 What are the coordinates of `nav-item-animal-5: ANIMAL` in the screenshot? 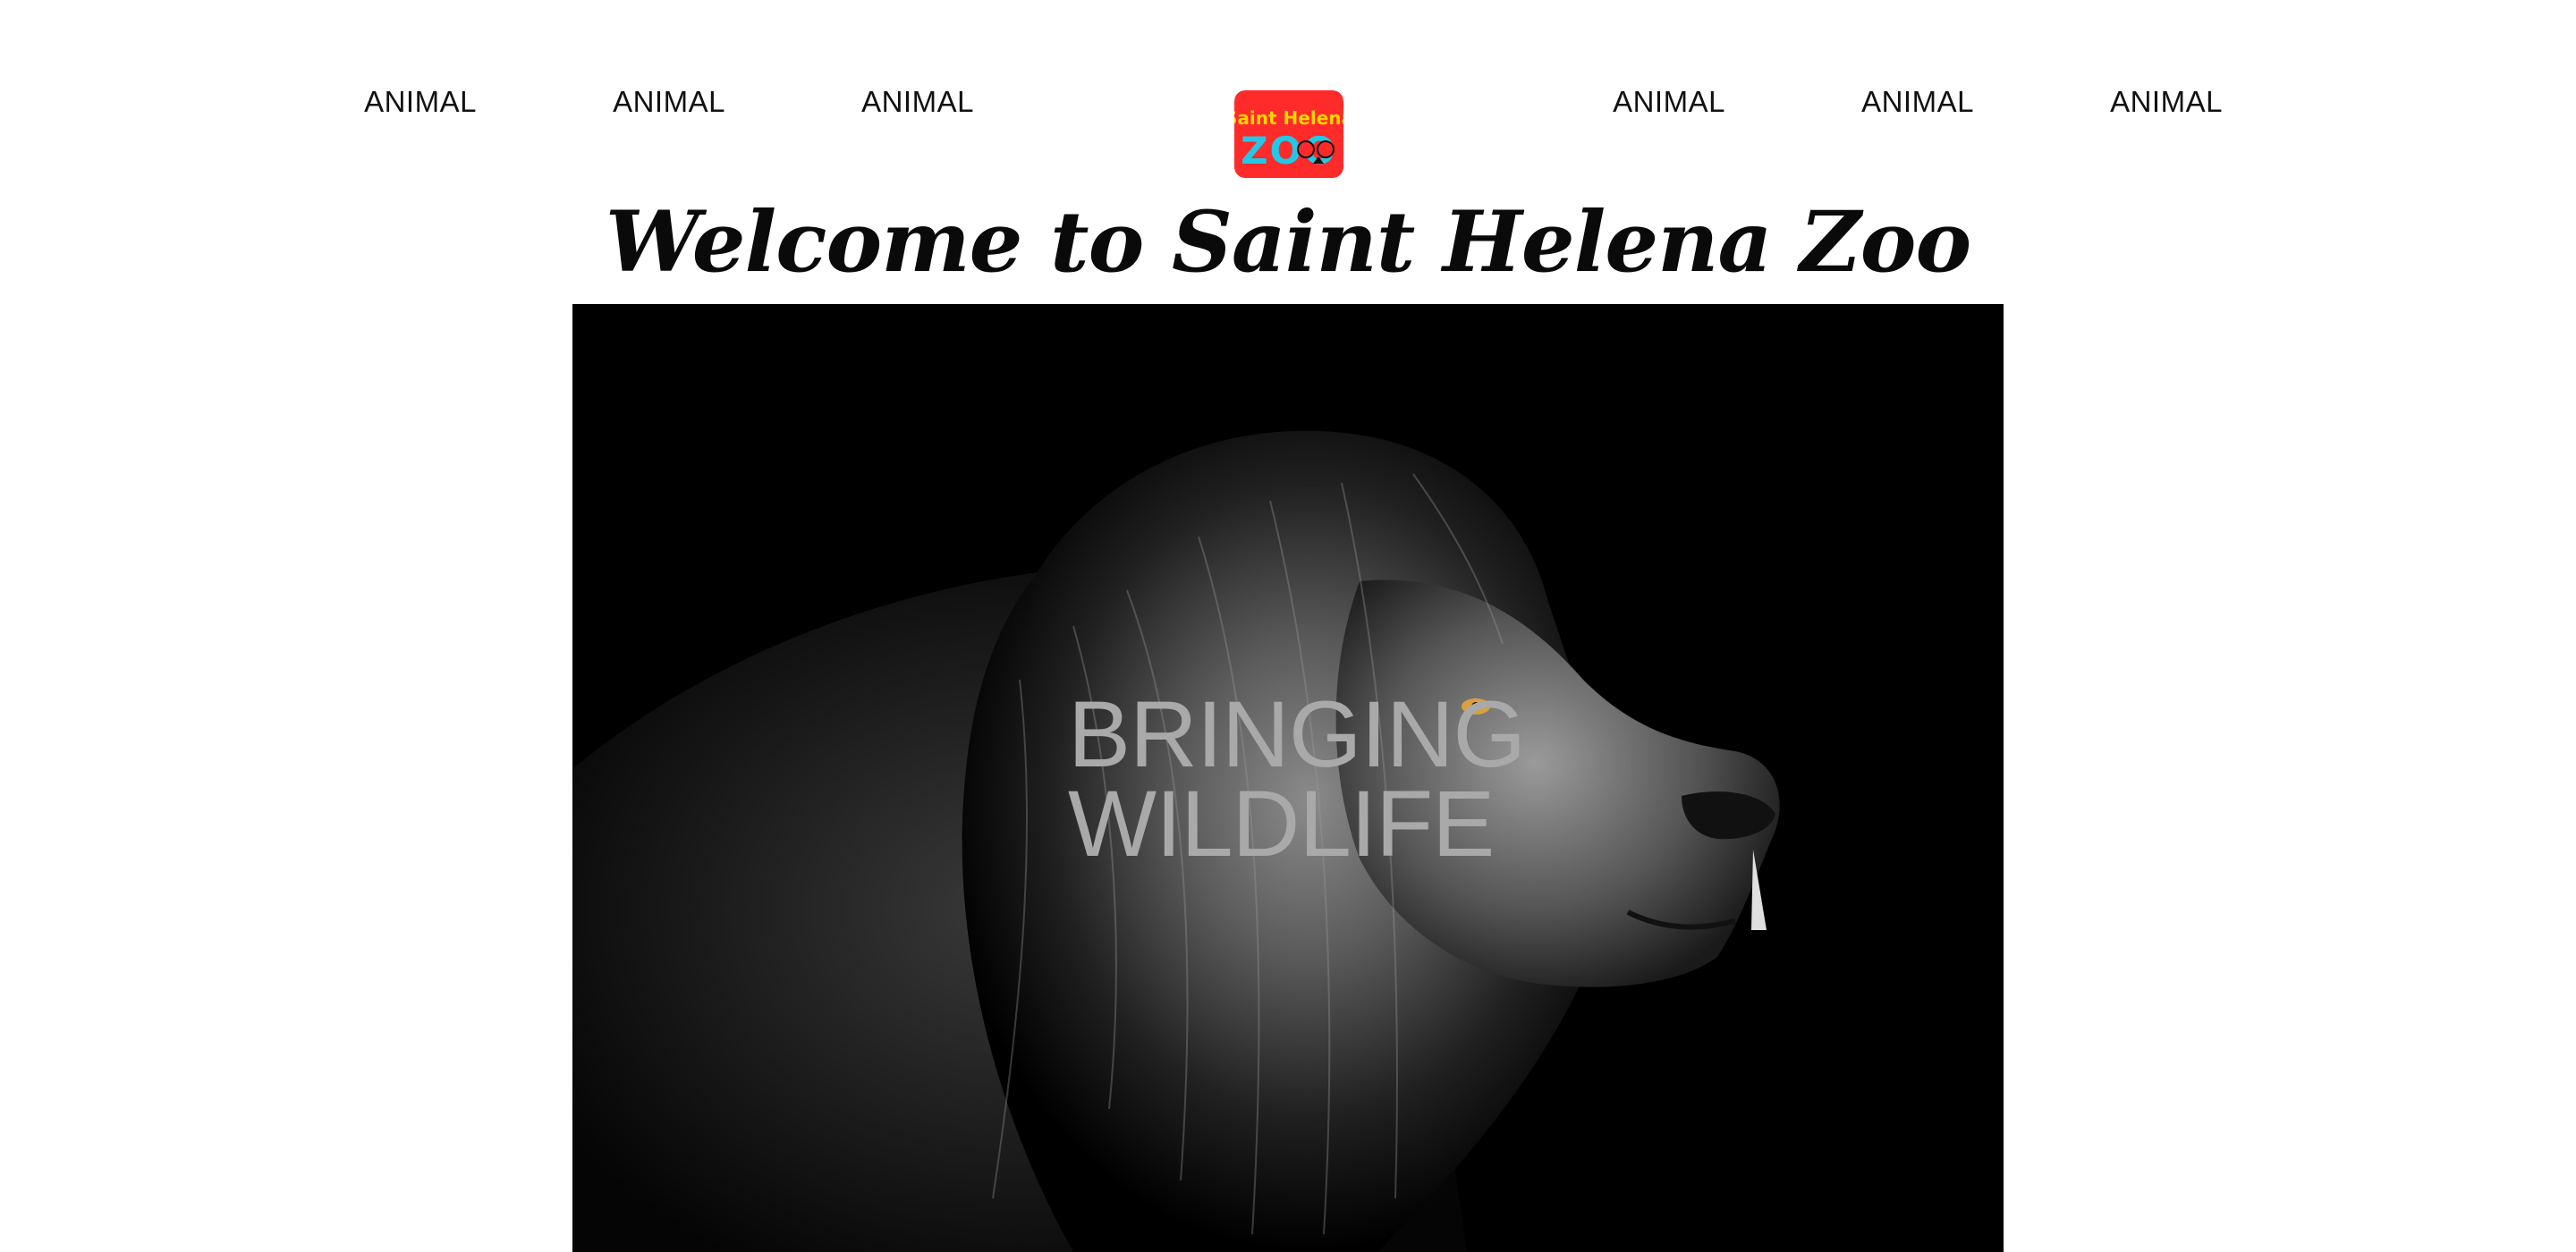 It's located at (1917, 102).